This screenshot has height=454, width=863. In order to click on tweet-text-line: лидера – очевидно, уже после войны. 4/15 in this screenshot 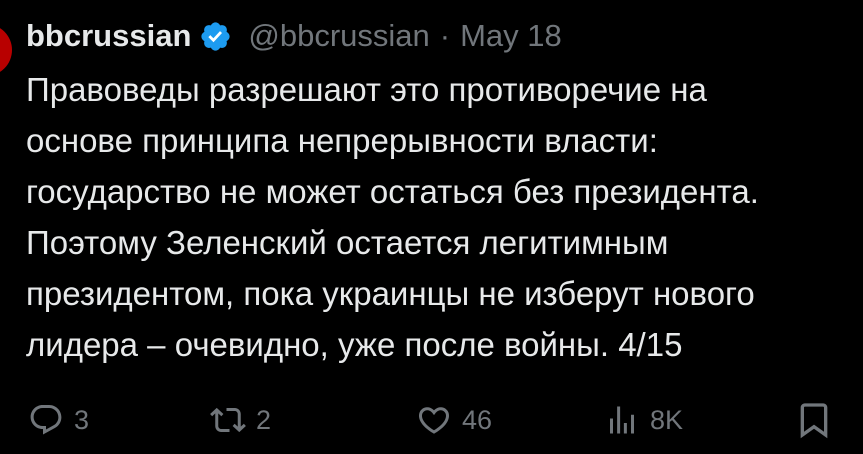, I will do `click(354, 344)`.